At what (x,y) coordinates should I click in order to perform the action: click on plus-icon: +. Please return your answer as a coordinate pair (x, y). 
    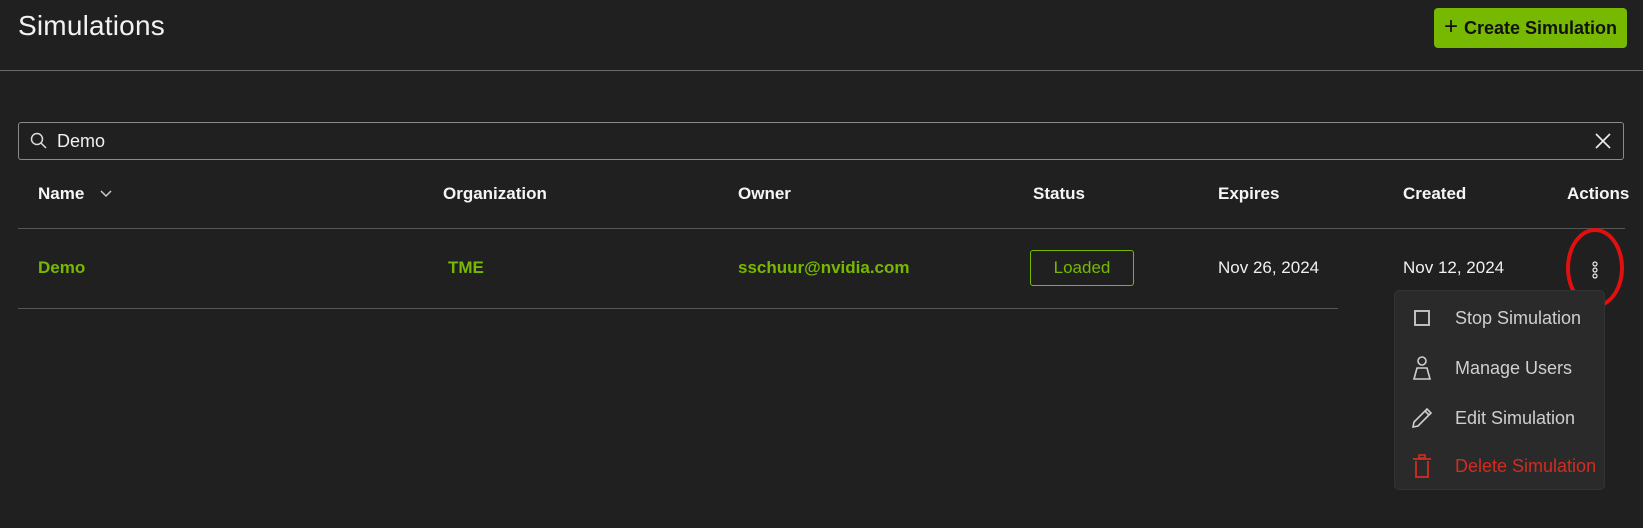
    Looking at the image, I should click on (1450, 26).